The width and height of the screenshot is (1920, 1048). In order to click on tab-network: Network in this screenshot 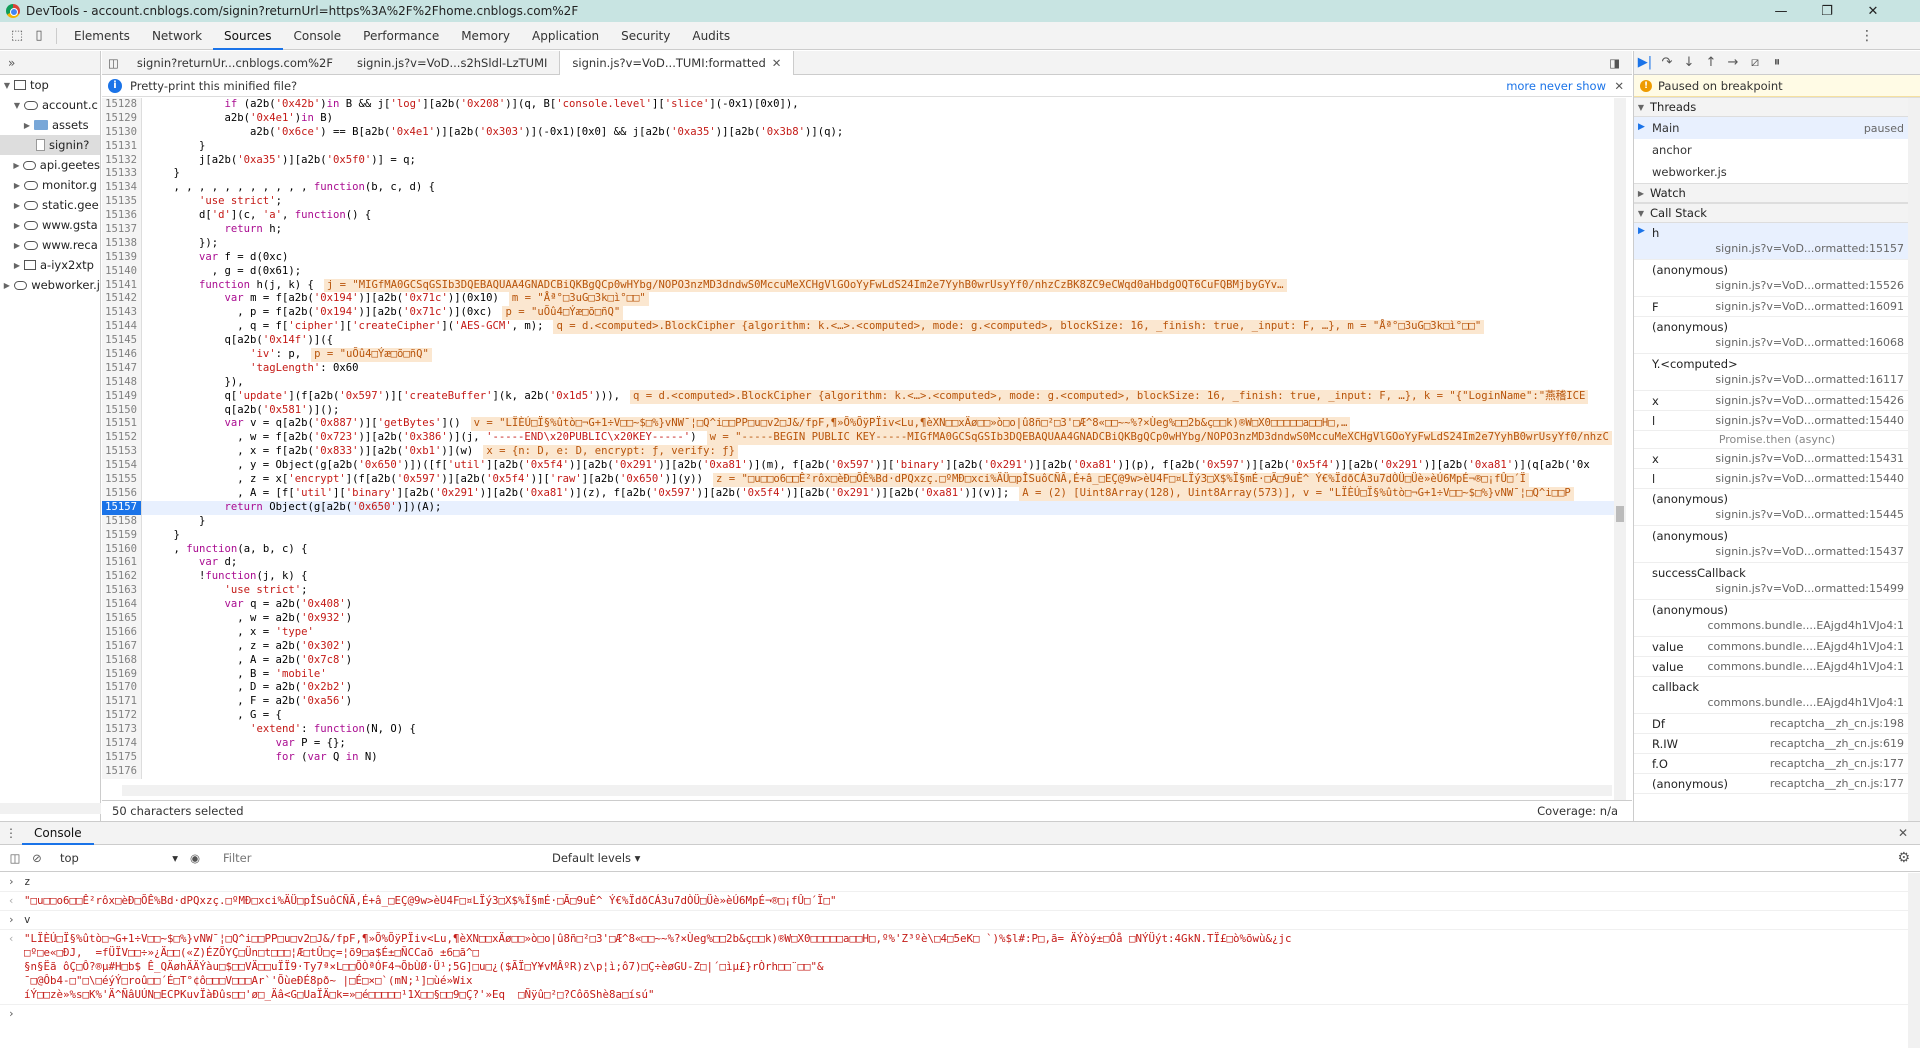, I will do `click(177, 36)`.